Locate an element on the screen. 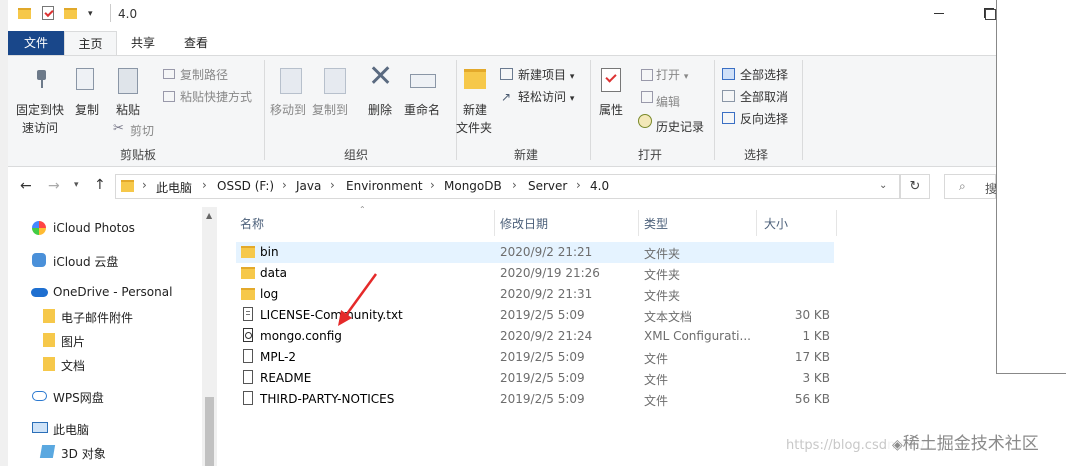 The image size is (1066, 466). column-header-date: 修改日期 is located at coordinates (524, 223).